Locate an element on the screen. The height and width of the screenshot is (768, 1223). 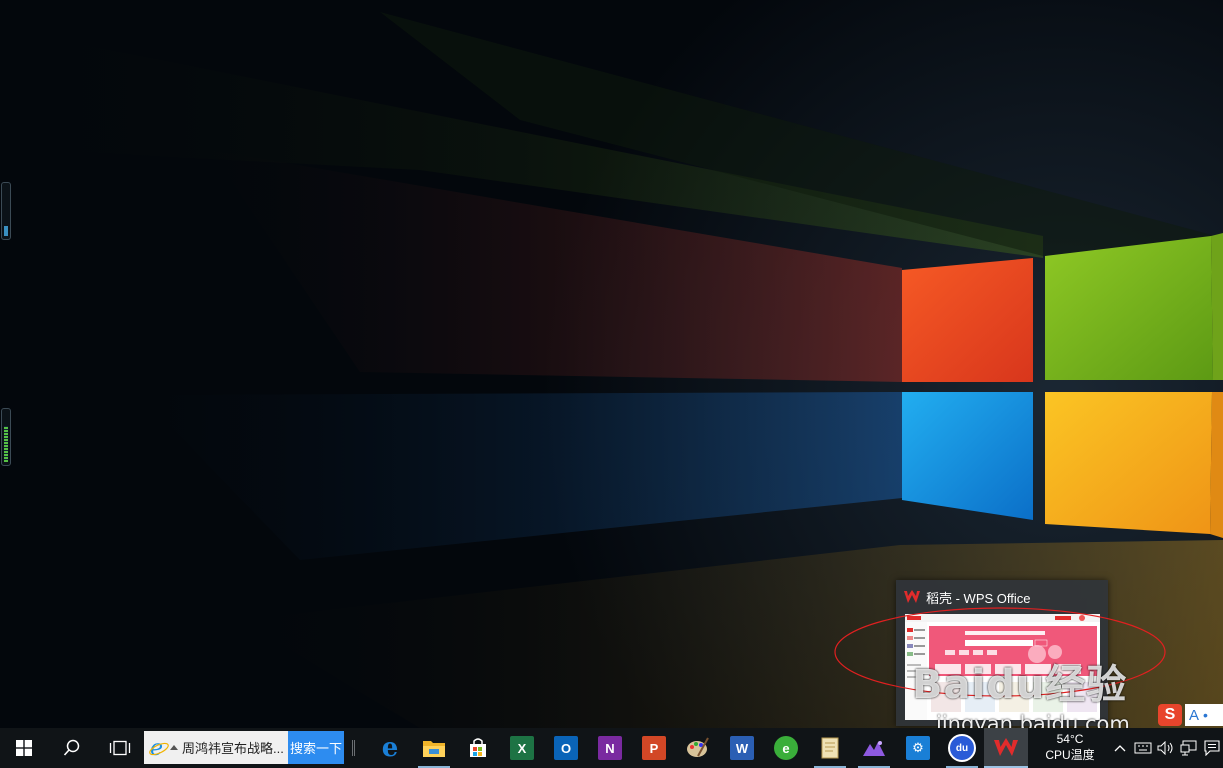
edge-icon: e is located at coordinates (390, 748).